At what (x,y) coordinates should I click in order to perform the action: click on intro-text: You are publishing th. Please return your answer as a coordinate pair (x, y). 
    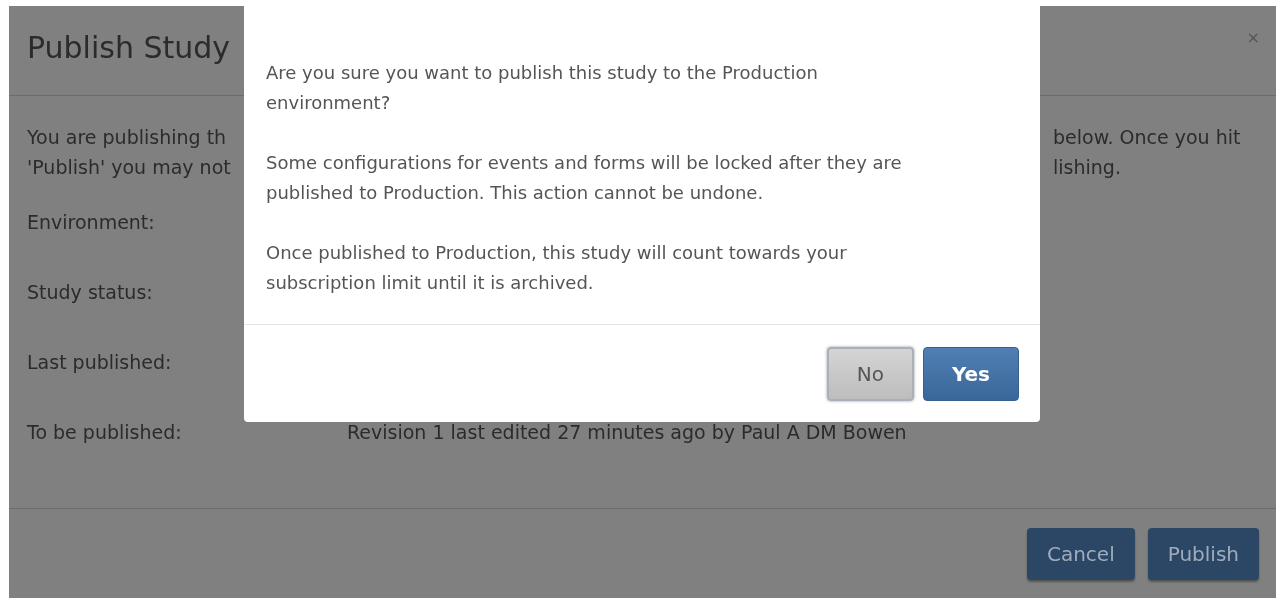
    Looking at the image, I should click on (127, 137).